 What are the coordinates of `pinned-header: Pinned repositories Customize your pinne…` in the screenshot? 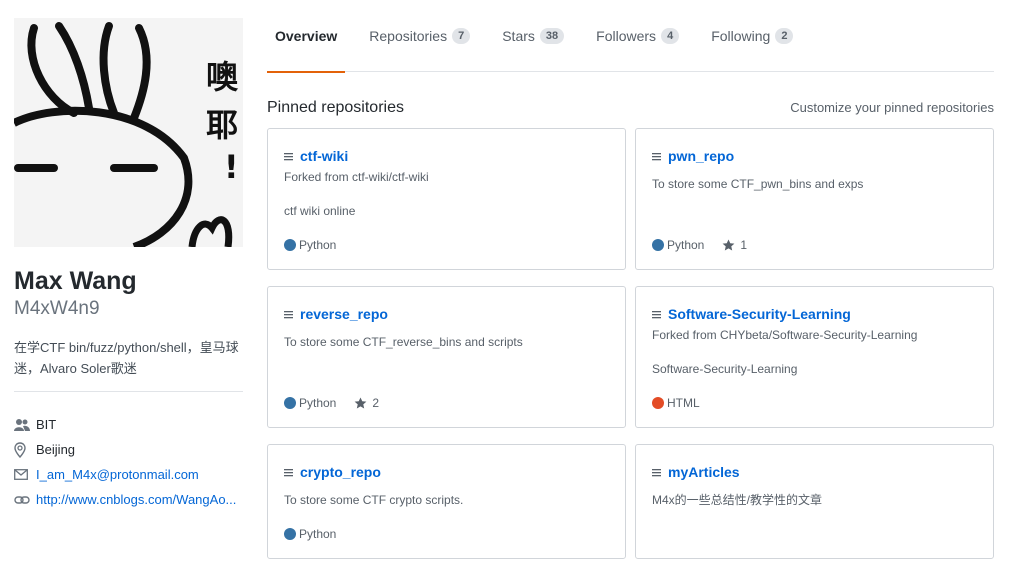 It's located at (630, 108).